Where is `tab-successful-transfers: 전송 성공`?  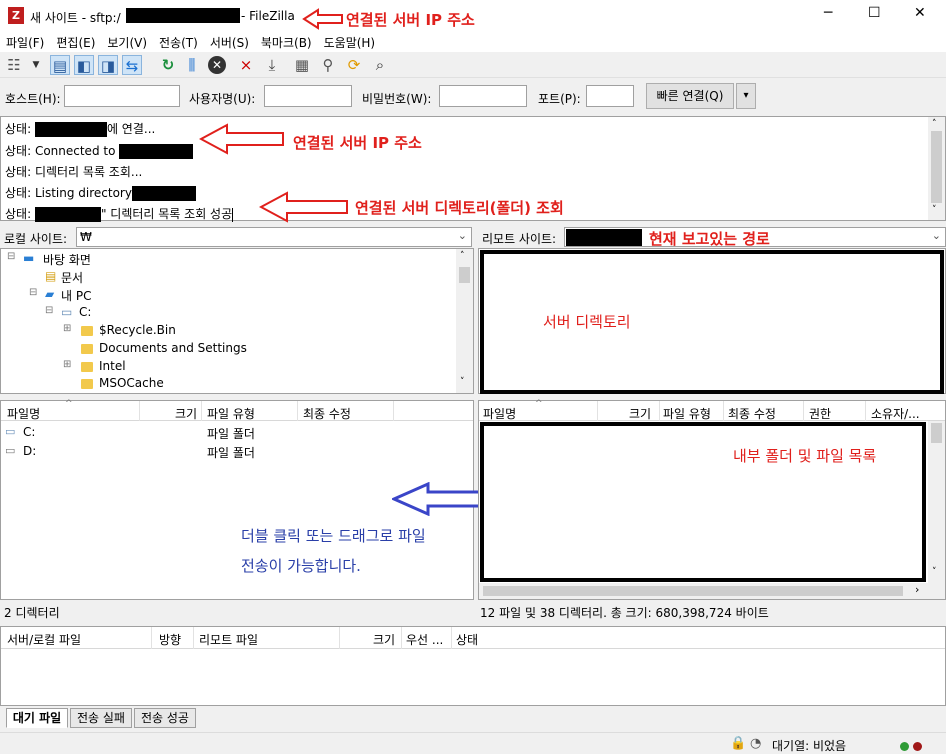
tab-successful-transfers: 전송 성공 is located at coordinates (165, 718).